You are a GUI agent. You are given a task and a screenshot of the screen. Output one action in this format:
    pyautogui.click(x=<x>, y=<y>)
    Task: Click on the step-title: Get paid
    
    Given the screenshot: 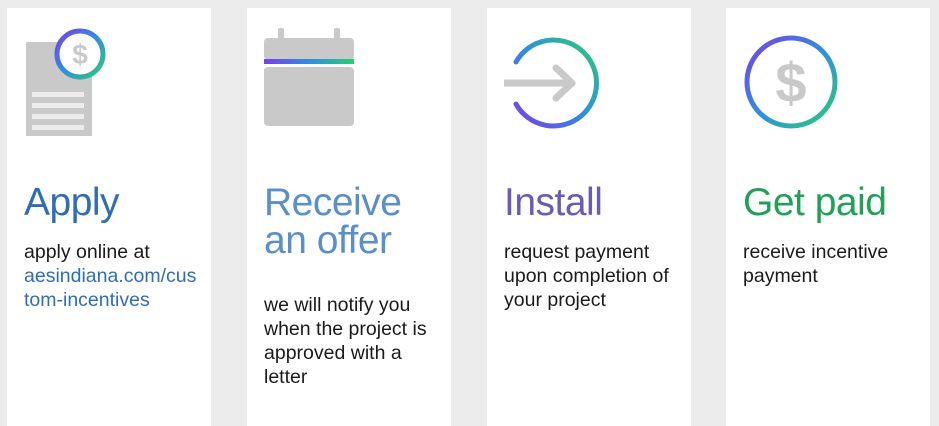 What is the action you would take?
    pyautogui.click(x=815, y=202)
    